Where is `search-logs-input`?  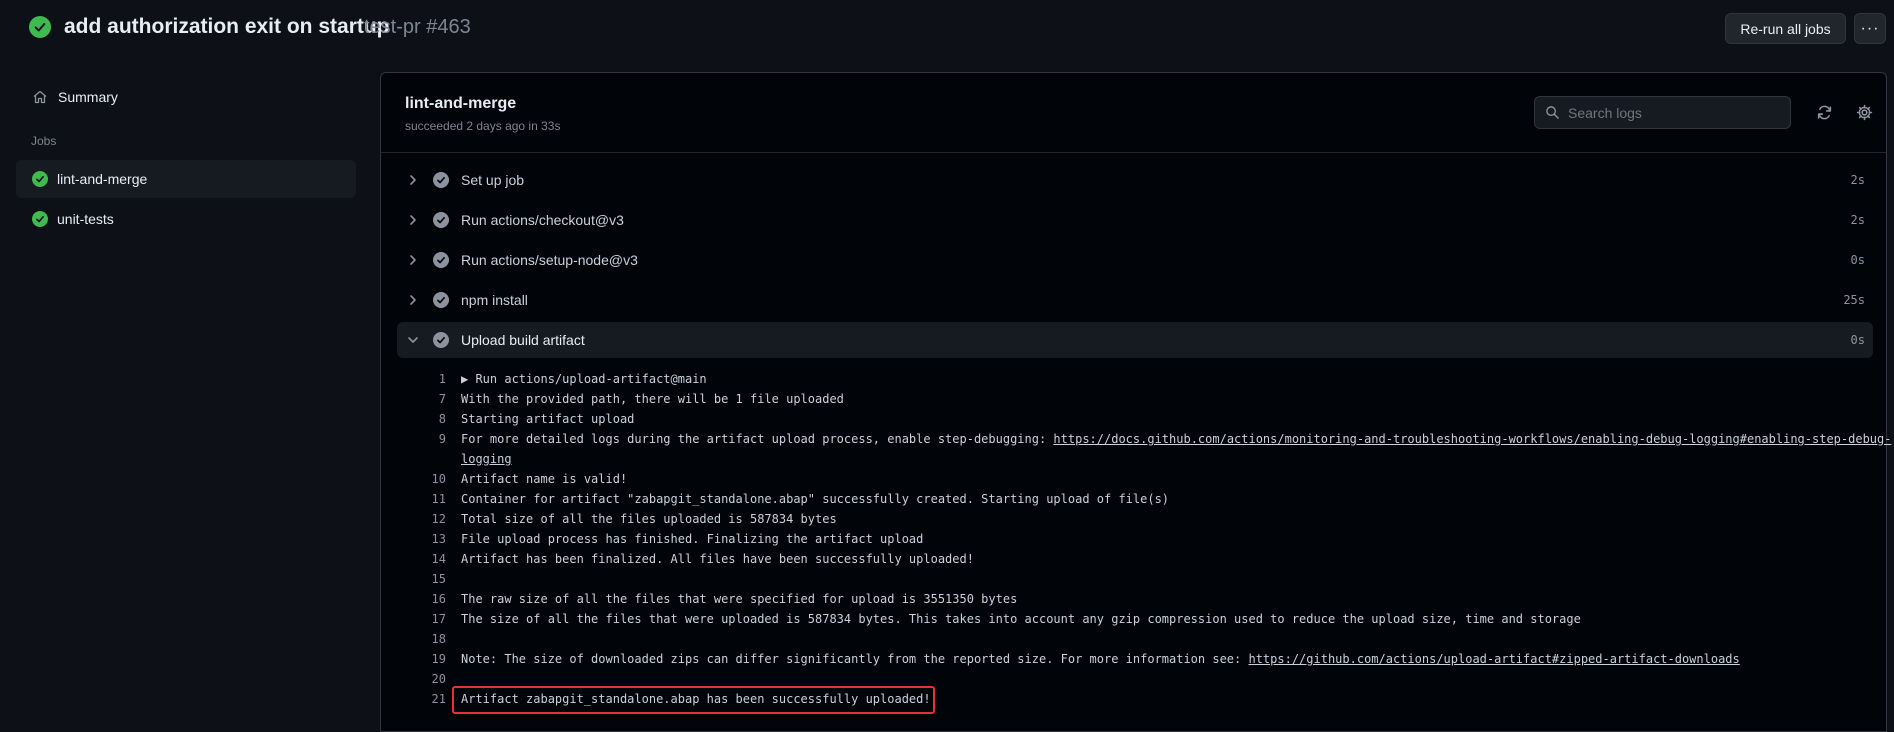 search-logs-input is located at coordinates (1668, 112).